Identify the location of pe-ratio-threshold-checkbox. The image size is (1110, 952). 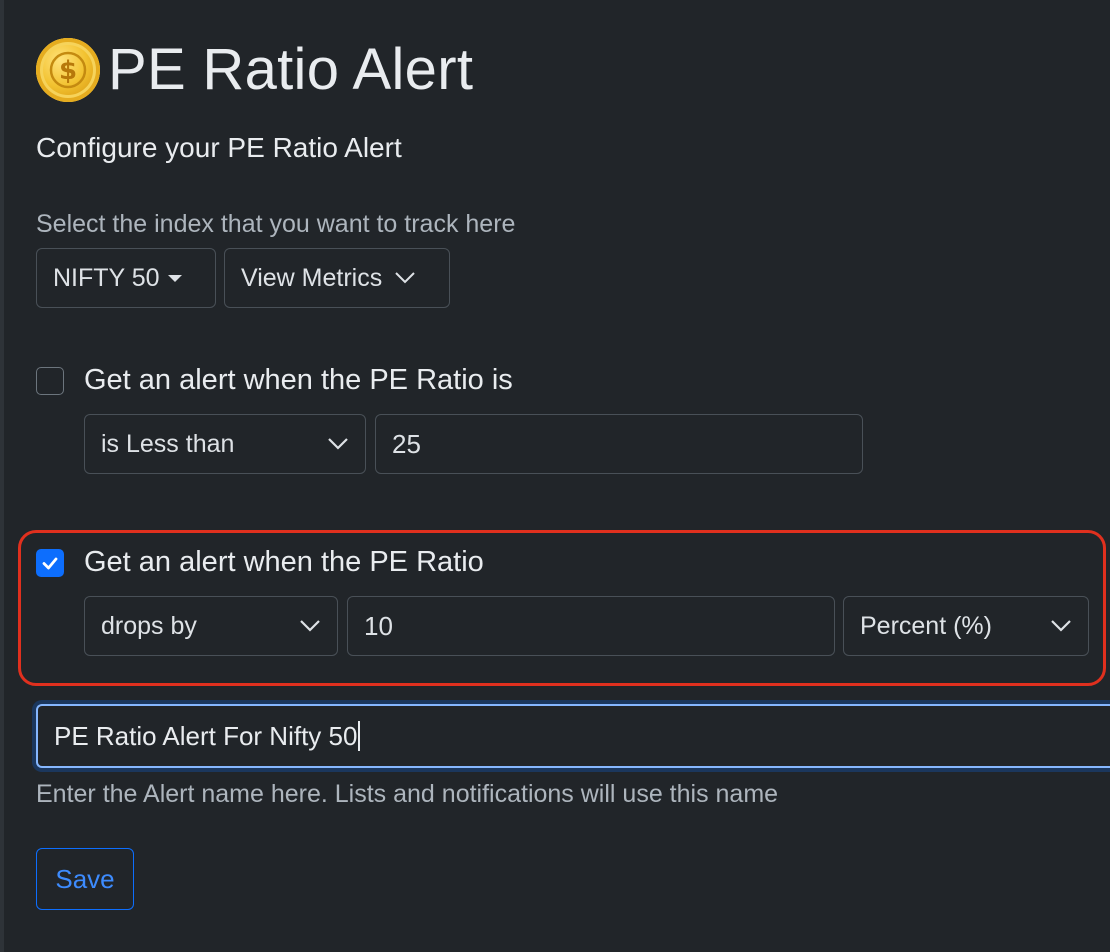
(50, 381).